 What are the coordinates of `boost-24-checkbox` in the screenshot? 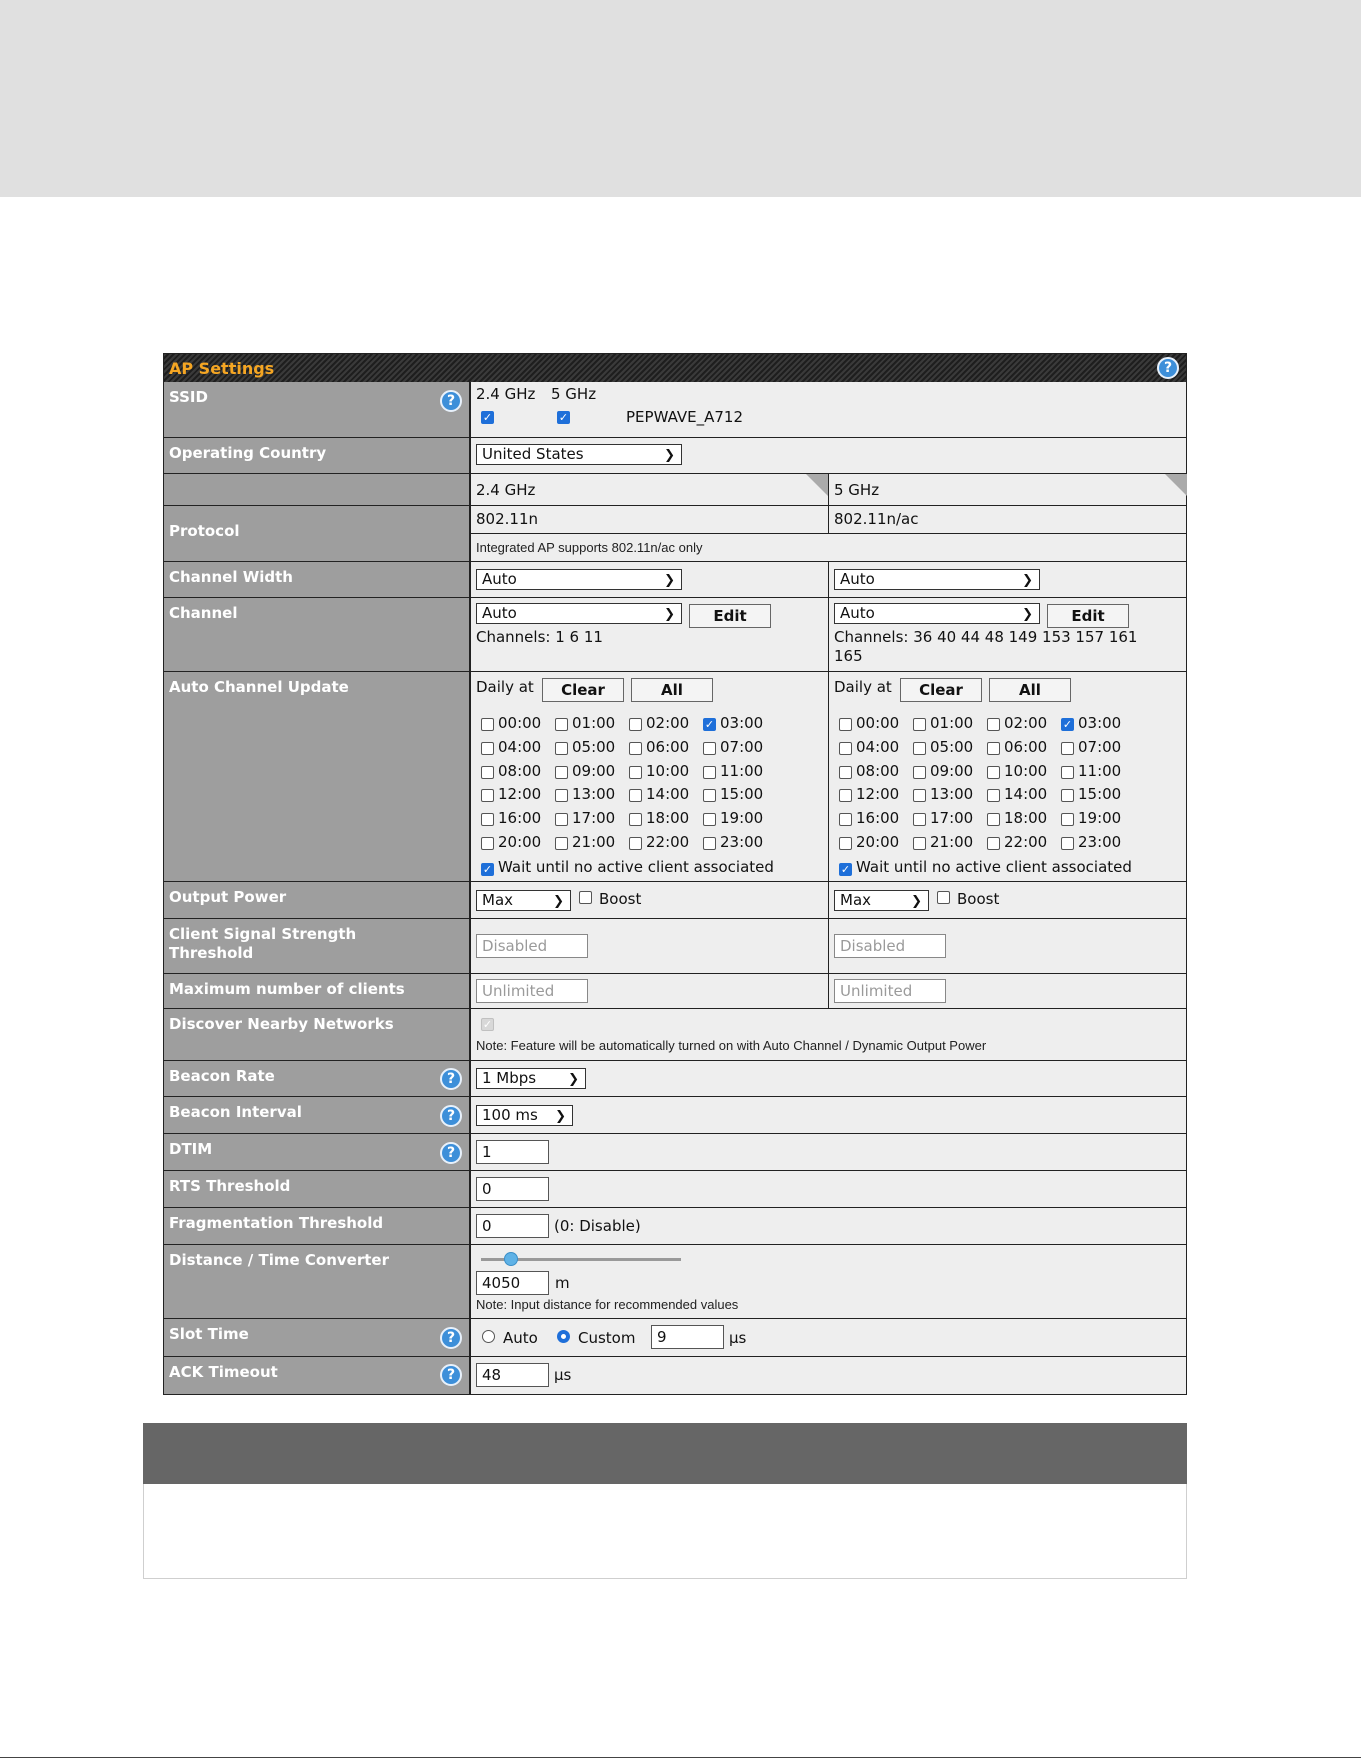 It's located at (585, 897).